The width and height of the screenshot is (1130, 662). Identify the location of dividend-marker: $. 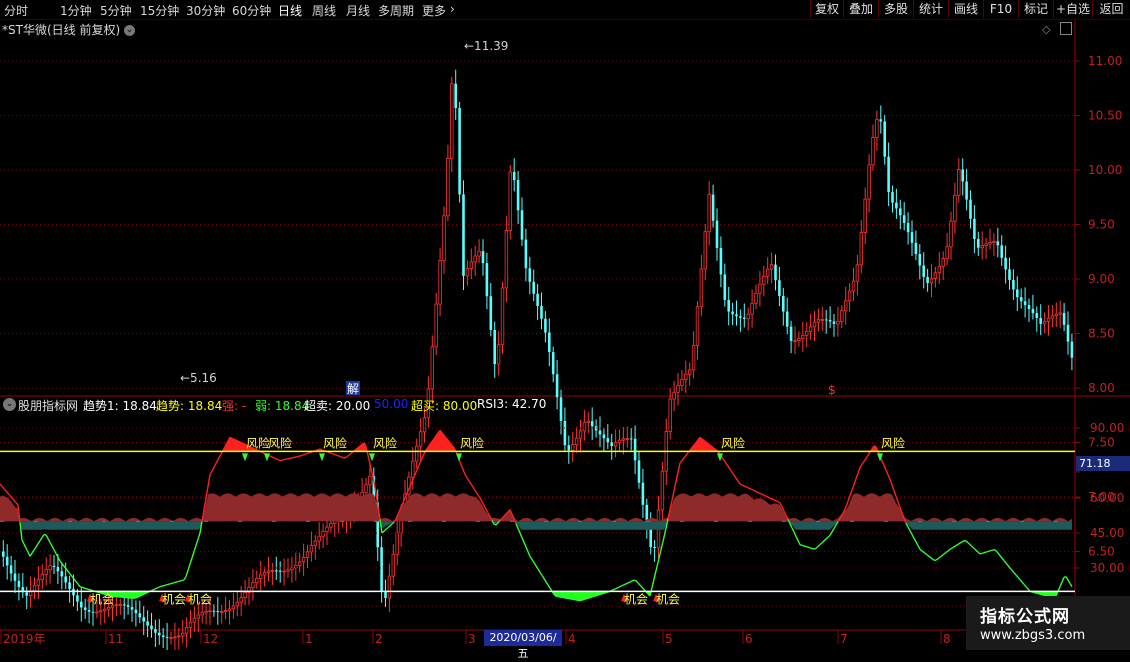
(832, 390).